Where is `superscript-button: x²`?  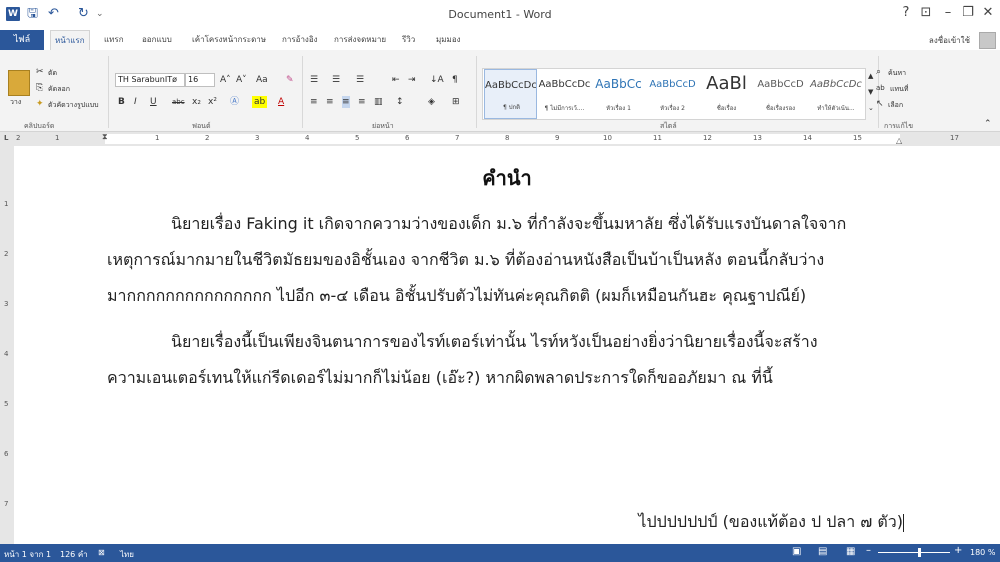 superscript-button: x² is located at coordinates (212, 102).